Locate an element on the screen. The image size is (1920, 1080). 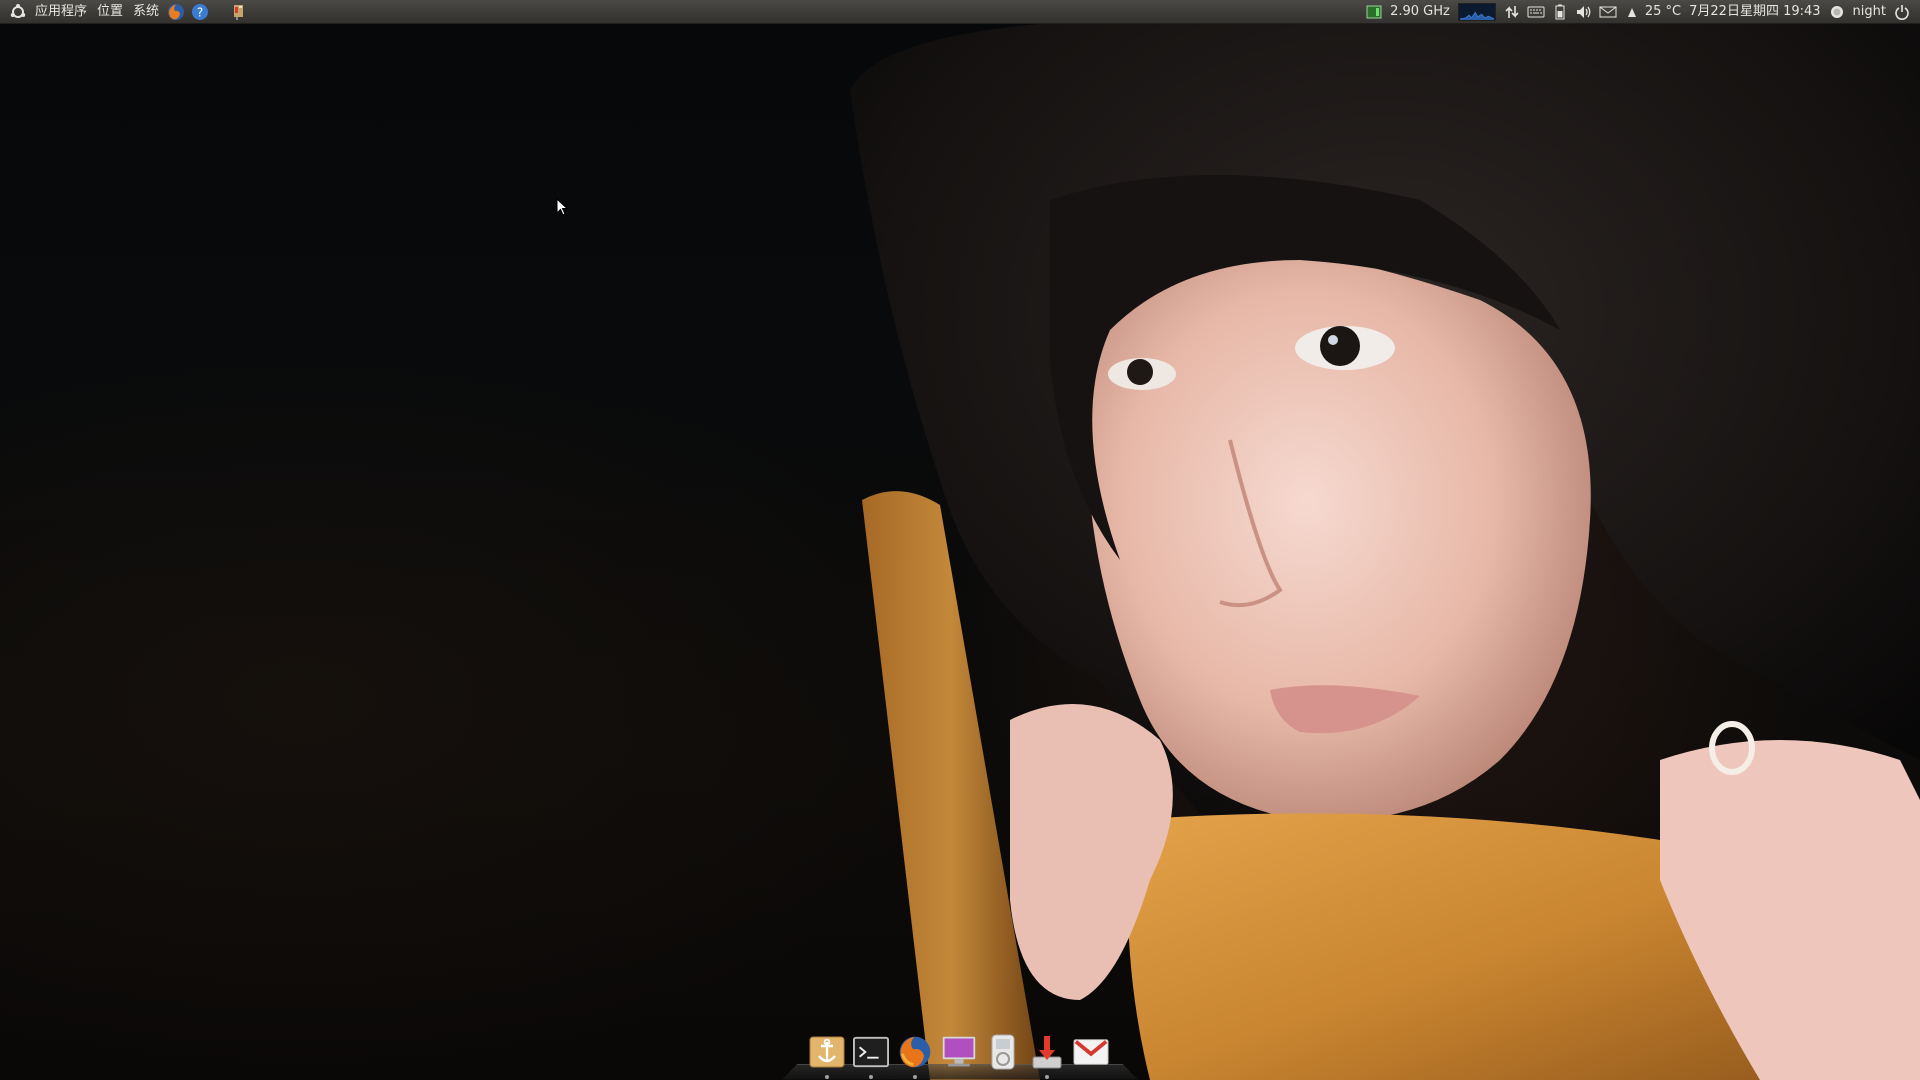
terminal-icon is located at coordinates (871, 1052).